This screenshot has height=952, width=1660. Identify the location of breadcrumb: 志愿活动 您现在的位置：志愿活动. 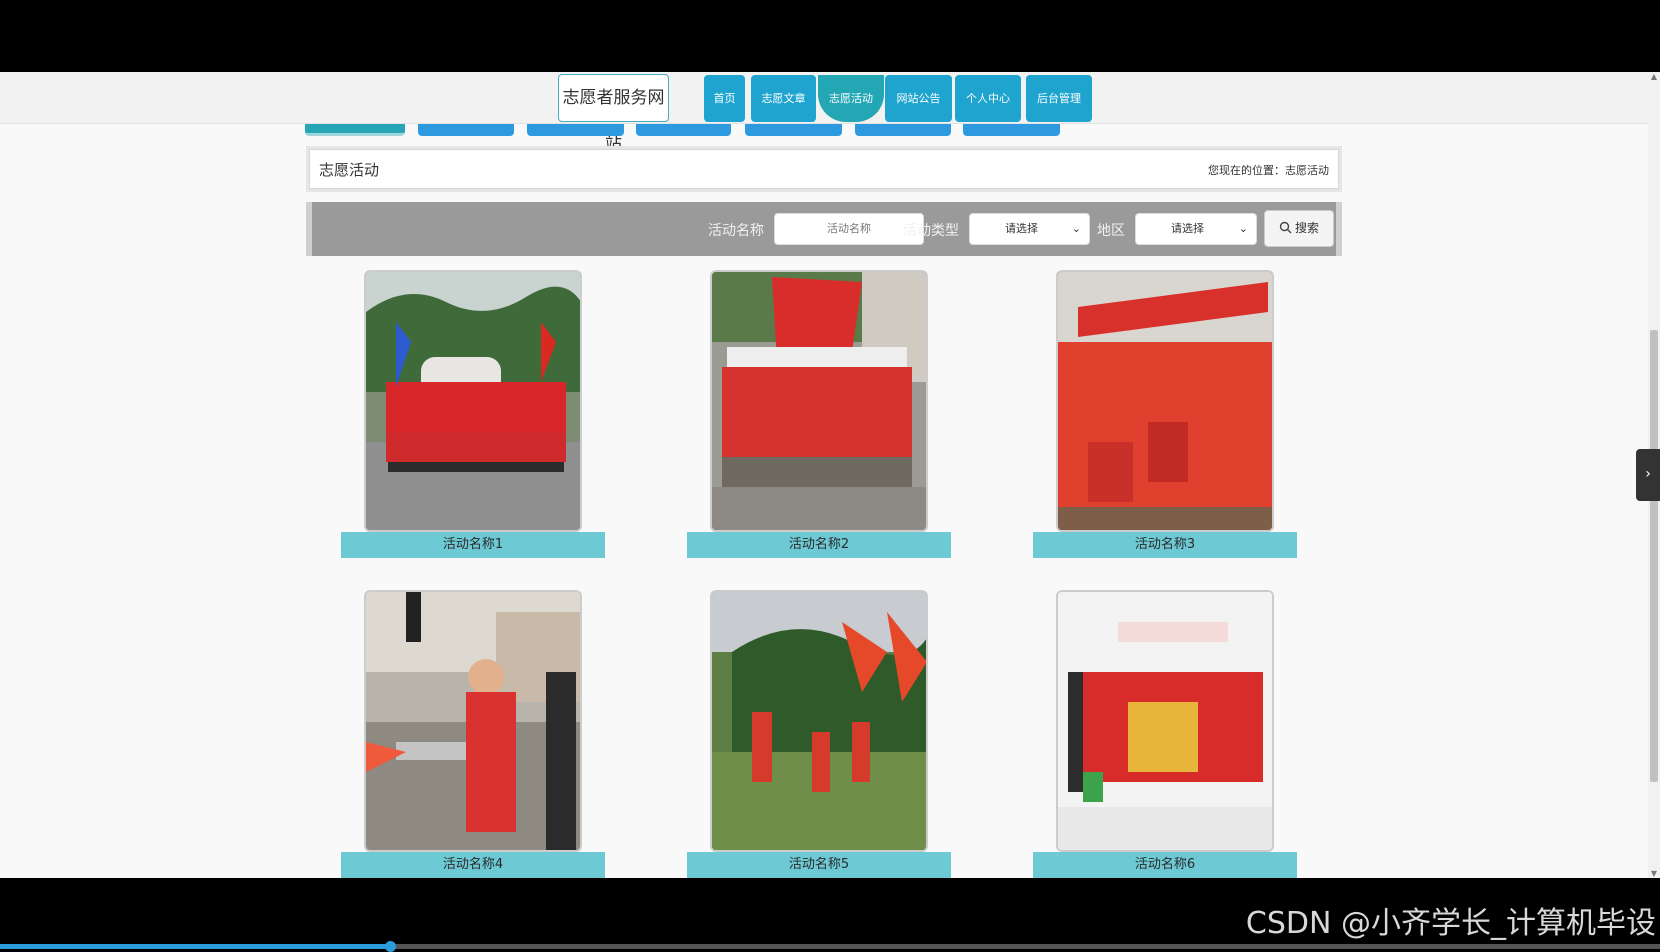
(824, 169).